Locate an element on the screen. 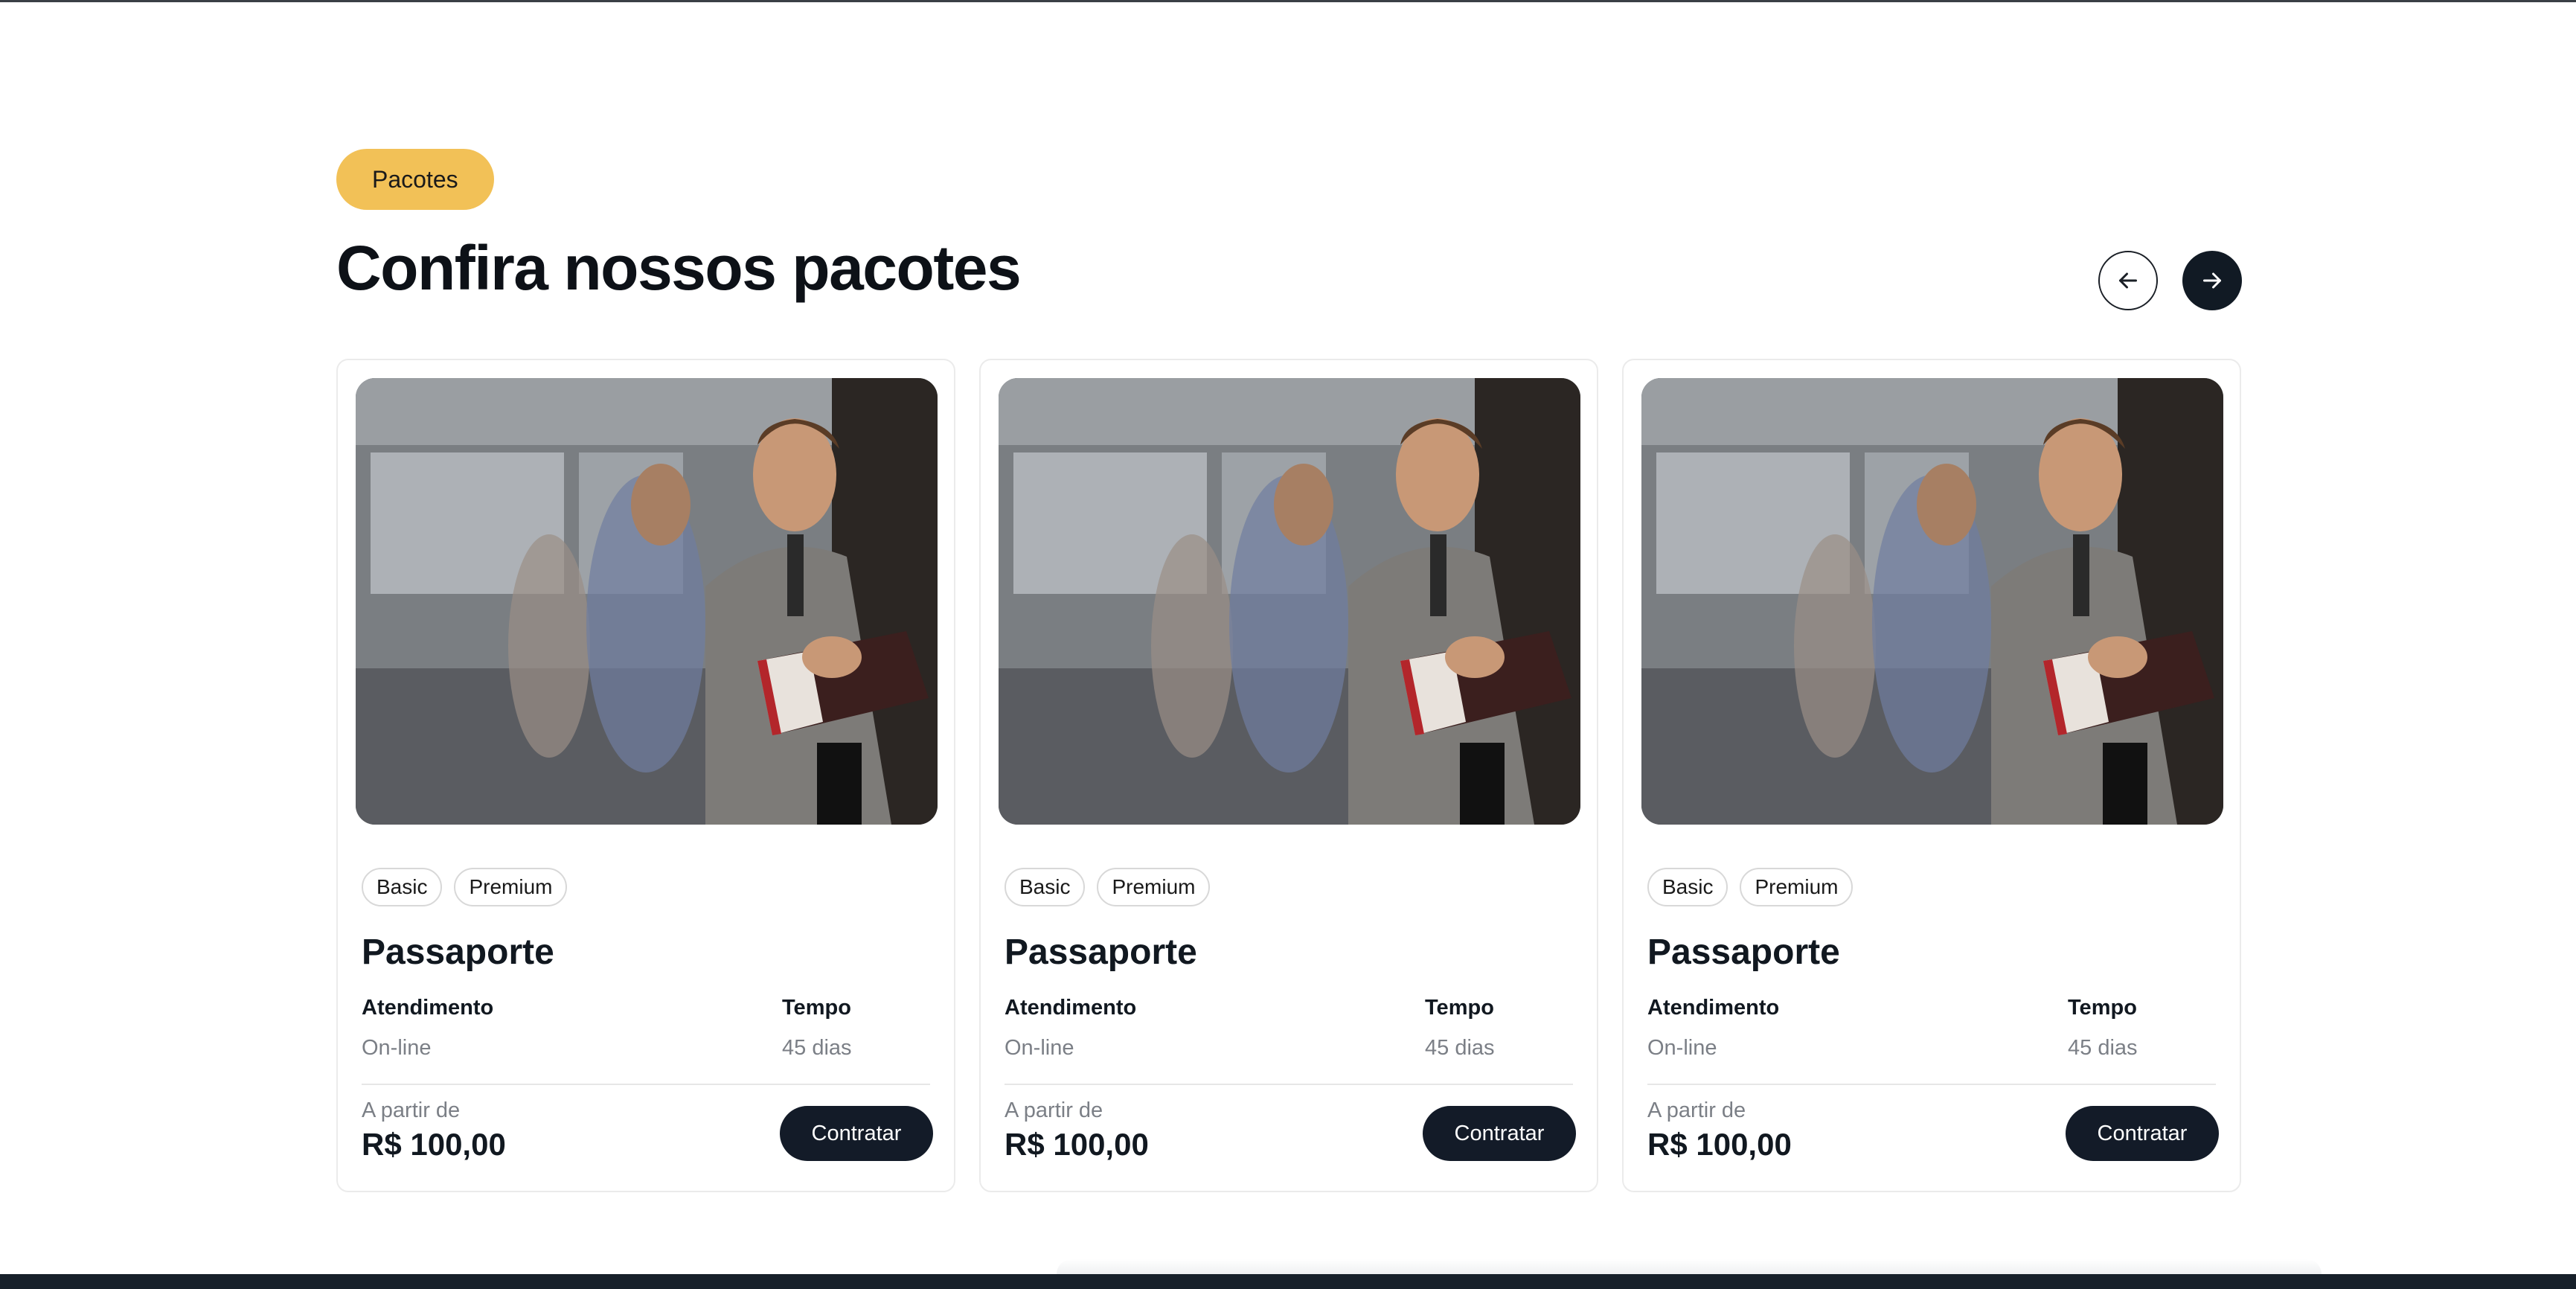  section-title: Confira nossos pacotes is located at coordinates (679, 268).